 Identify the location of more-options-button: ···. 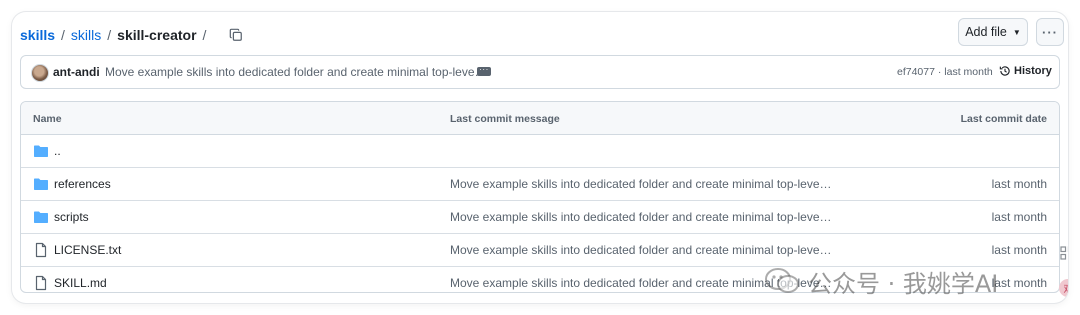
(1050, 32).